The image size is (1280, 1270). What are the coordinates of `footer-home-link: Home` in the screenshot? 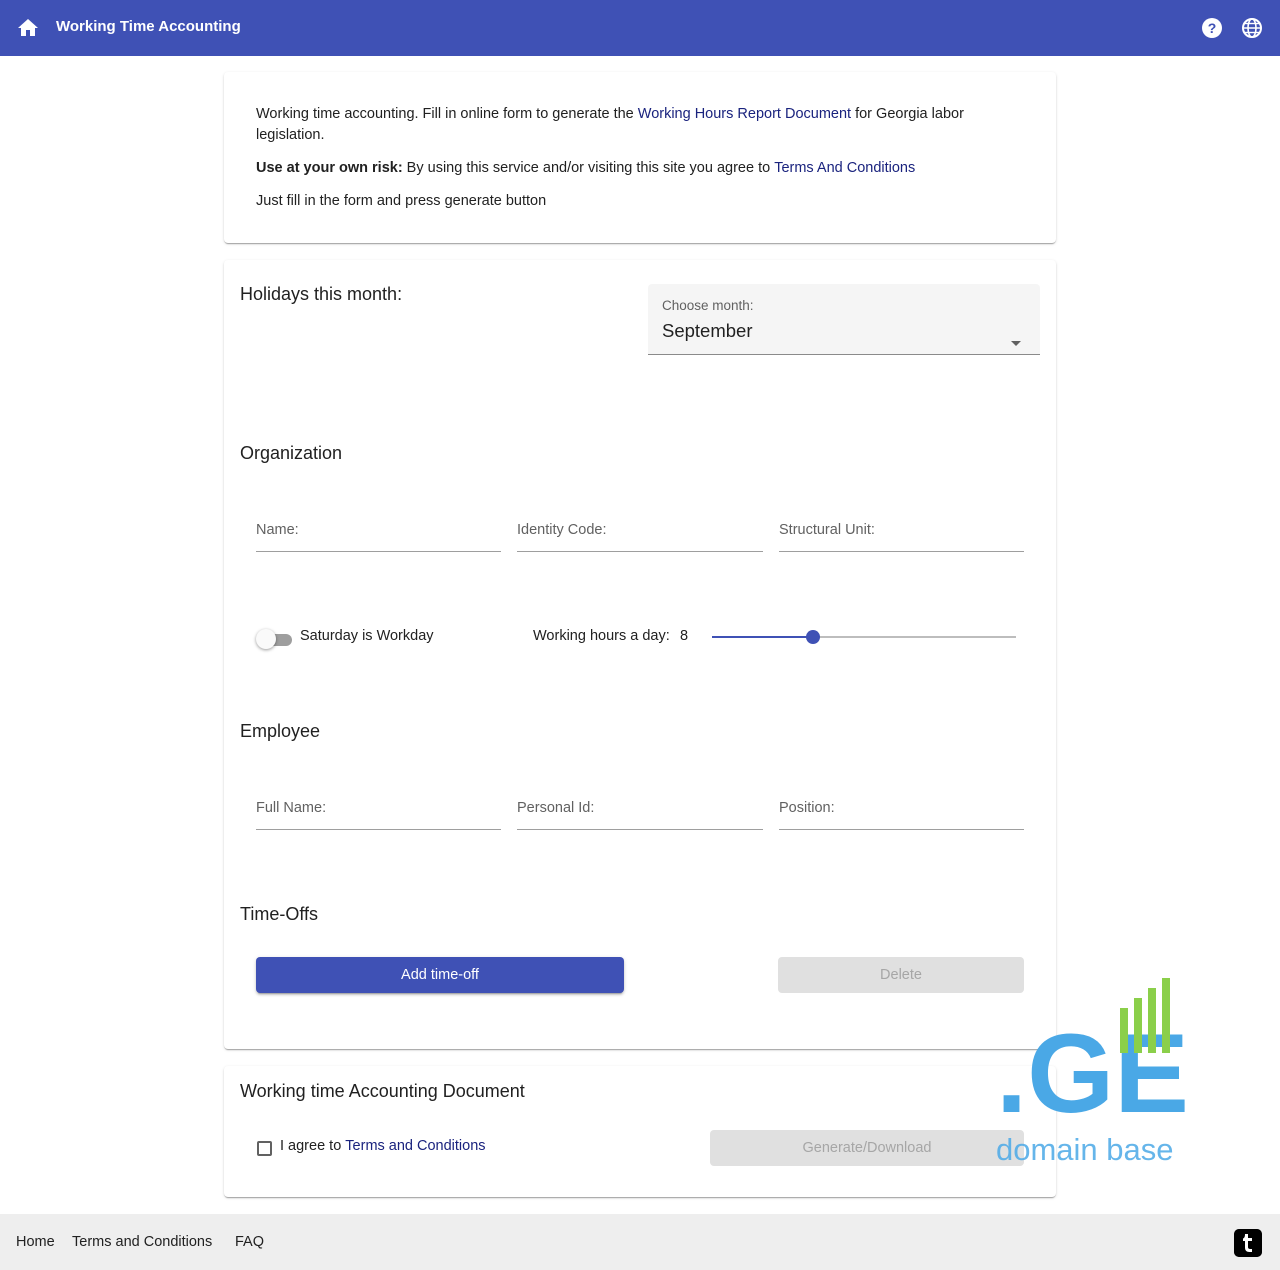 It's located at (35, 1242).